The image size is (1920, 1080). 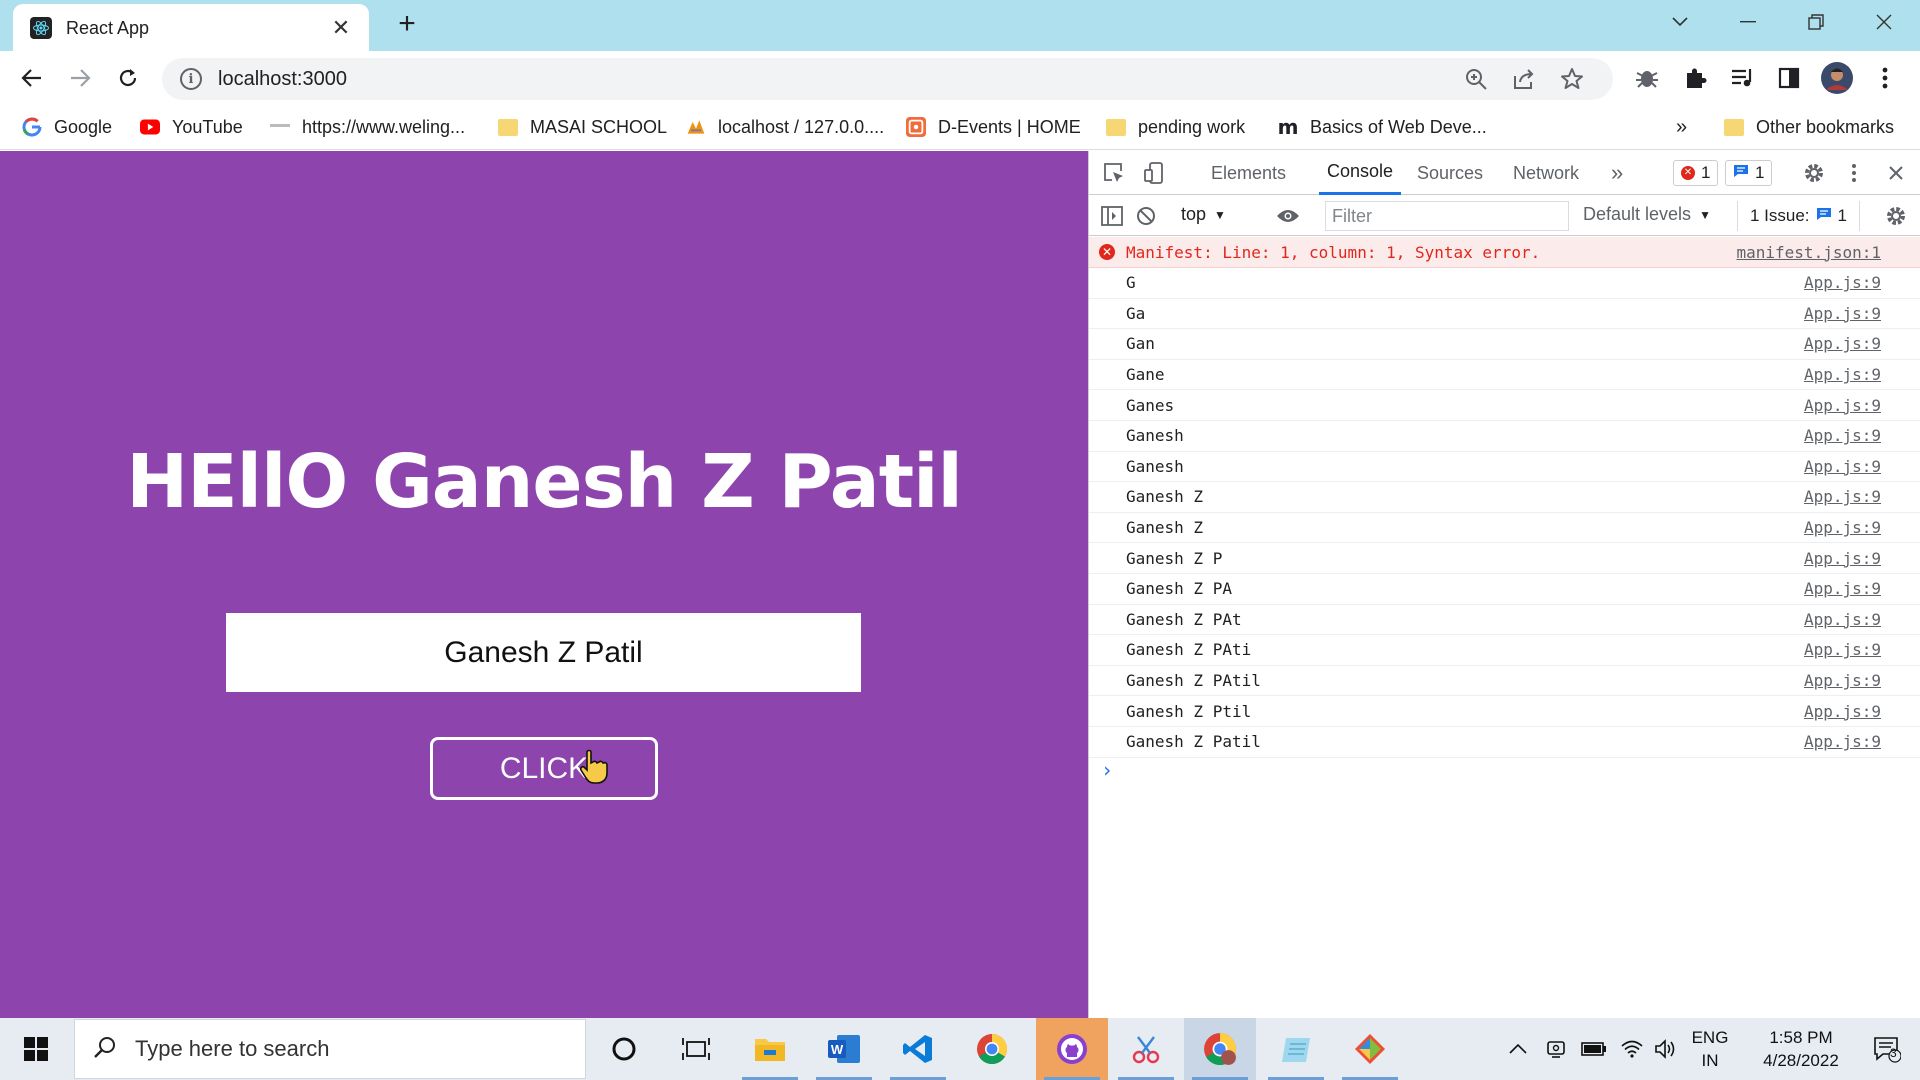 I want to click on name-input, so click(x=543, y=652).